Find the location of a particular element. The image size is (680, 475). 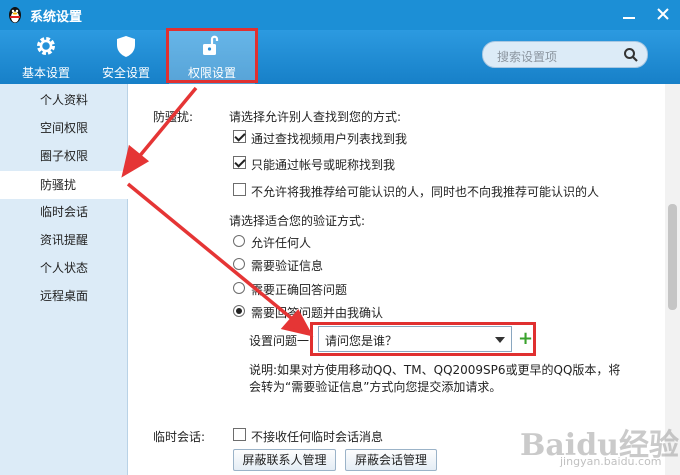

highlight-box-question is located at coordinates (423, 339).